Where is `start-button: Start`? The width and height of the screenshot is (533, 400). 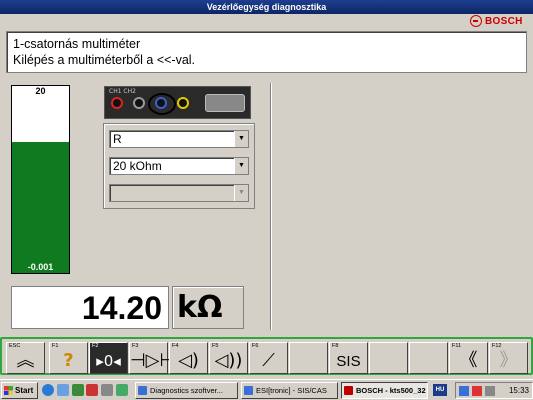 start-button: Start is located at coordinates (19, 390).